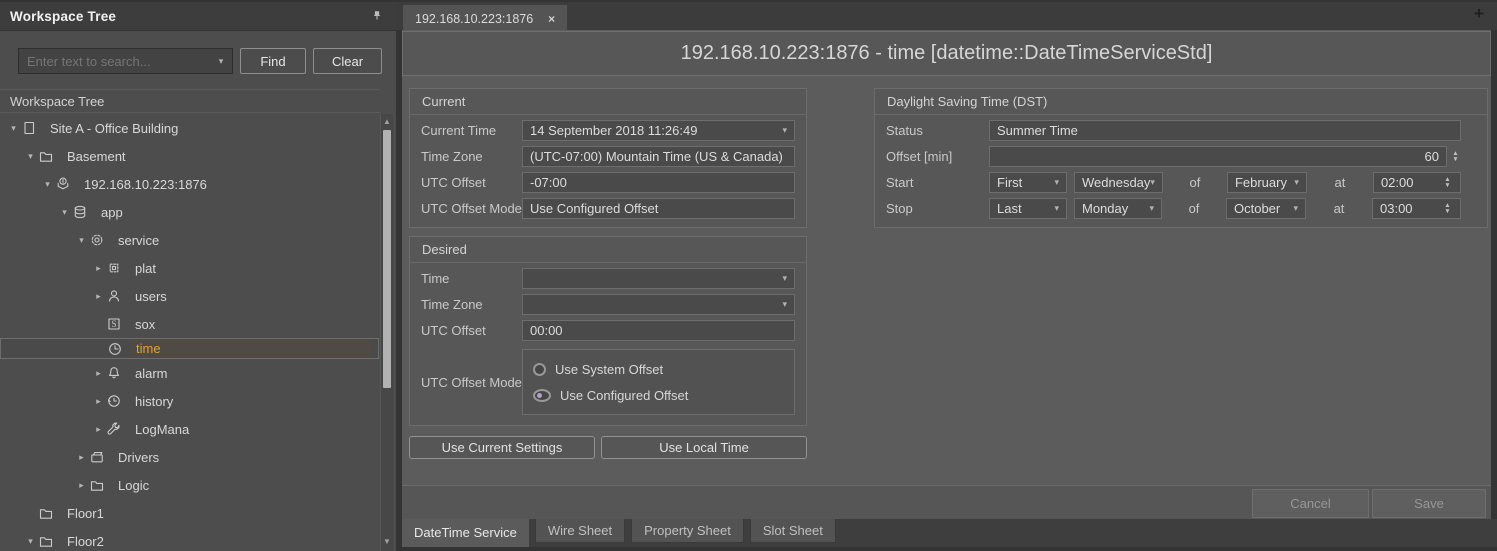 The width and height of the screenshot is (1497, 551). What do you see at coordinates (792, 531) in the screenshot?
I see `bottom-tab-slot-sheet: Slot Sheet` at bounding box center [792, 531].